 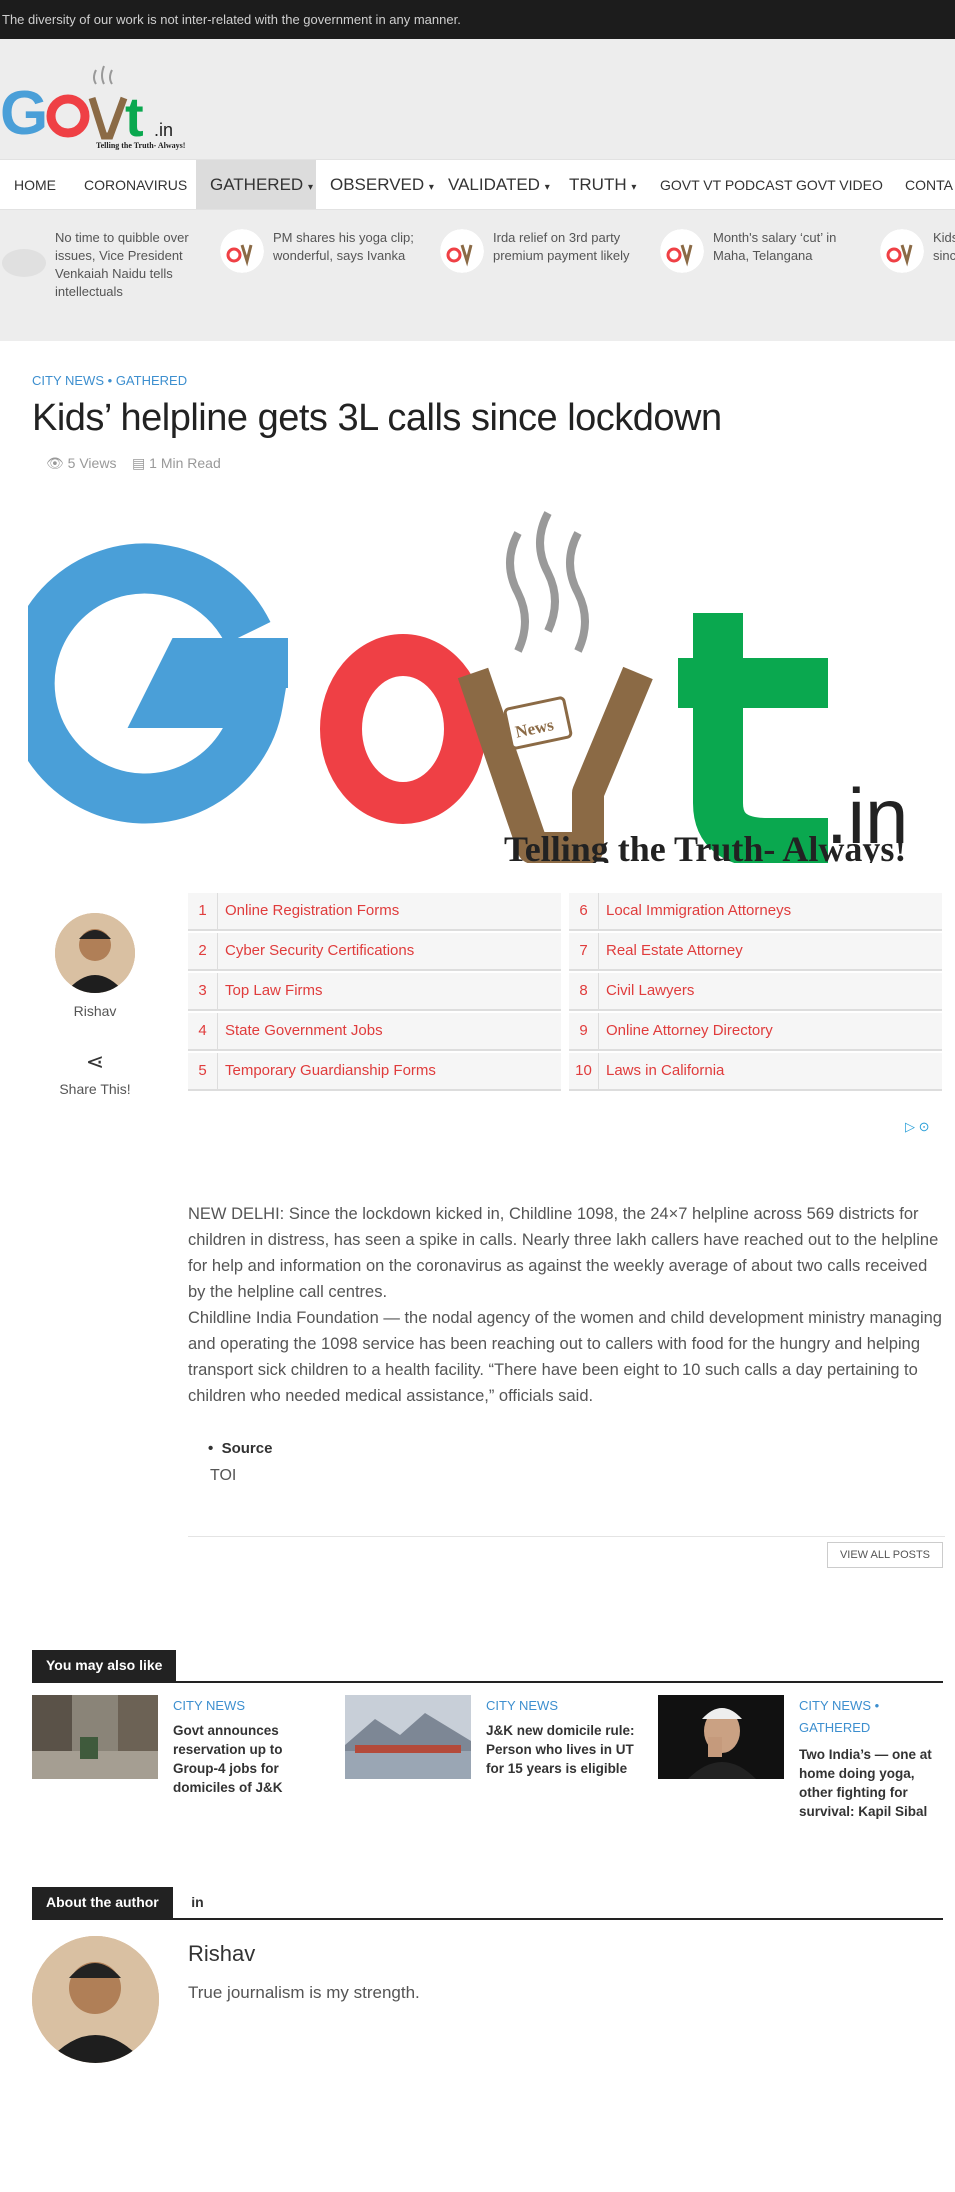 I want to click on logo-letter-g: G, so click(x=24, y=113).